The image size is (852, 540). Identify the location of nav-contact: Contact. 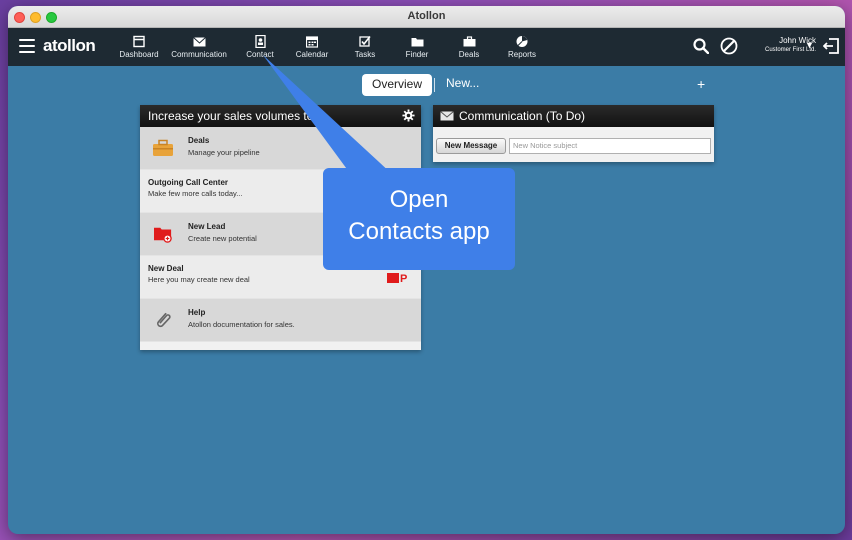
(260, 47).